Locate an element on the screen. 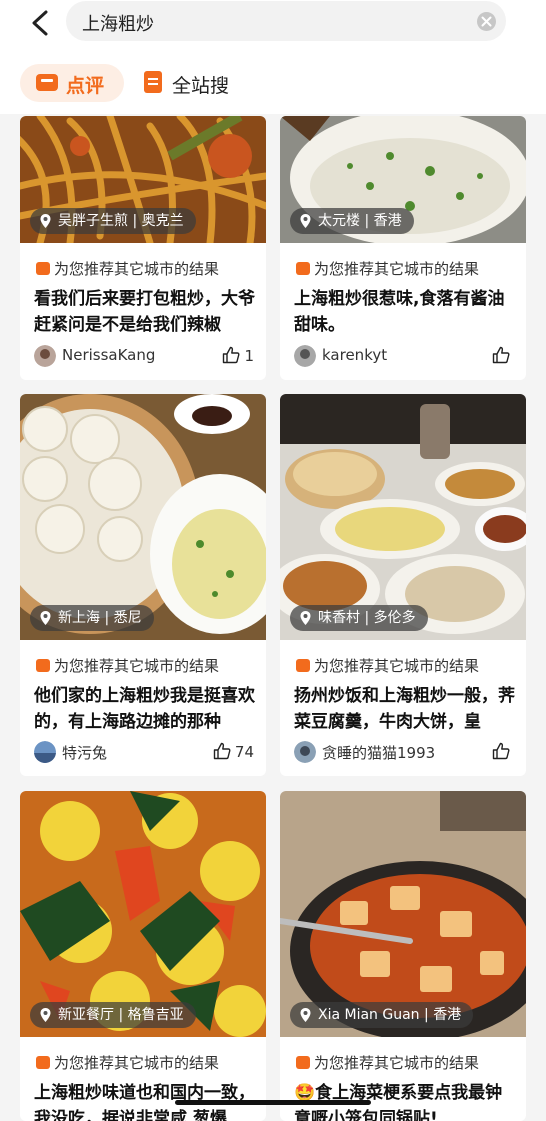 This screenshot has width=546, height=1121. restaurant-name: Xia Mian Guan is located at coordinates (369, 1015).